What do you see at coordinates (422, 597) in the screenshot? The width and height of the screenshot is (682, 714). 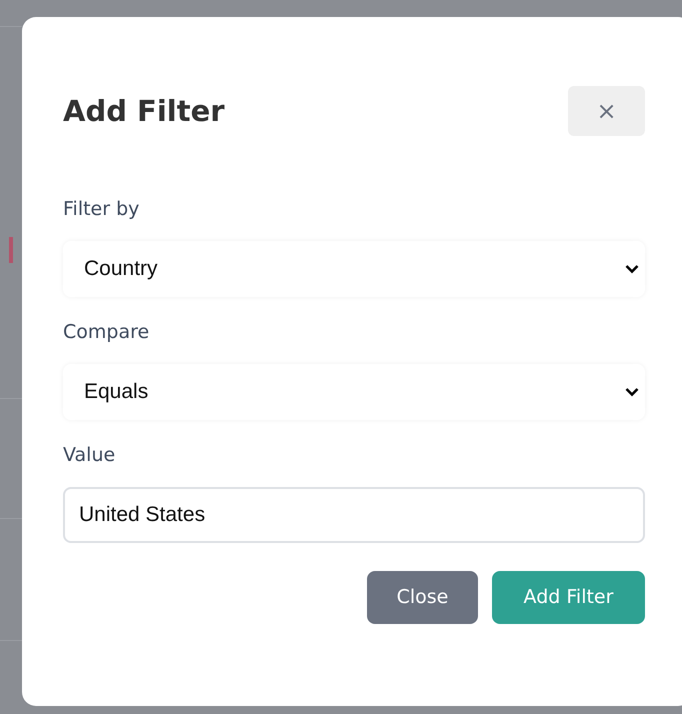 I see `close-dialog-button: Close` at bounding box center [422, 597].